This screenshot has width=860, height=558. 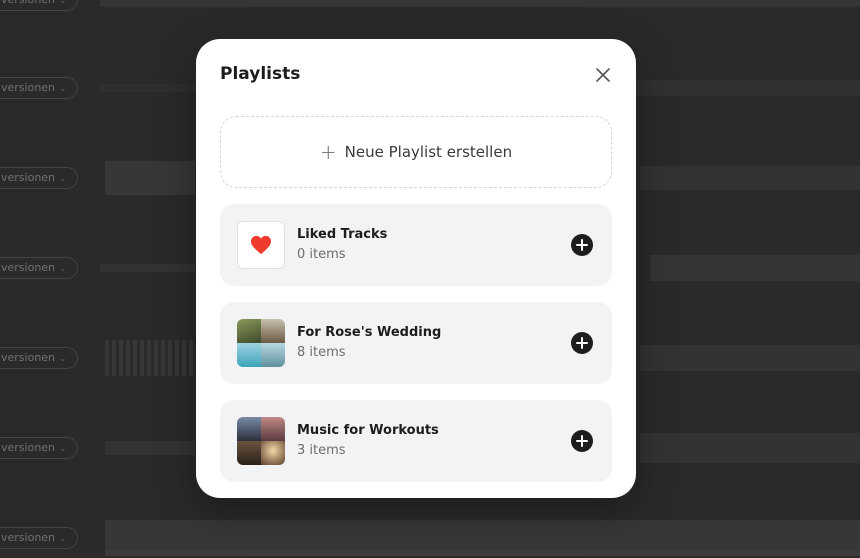 What do you see at coordinates (260, 74) in the screenshot?
I see `modal-title: Playlists` at bounding box center [260, 74].